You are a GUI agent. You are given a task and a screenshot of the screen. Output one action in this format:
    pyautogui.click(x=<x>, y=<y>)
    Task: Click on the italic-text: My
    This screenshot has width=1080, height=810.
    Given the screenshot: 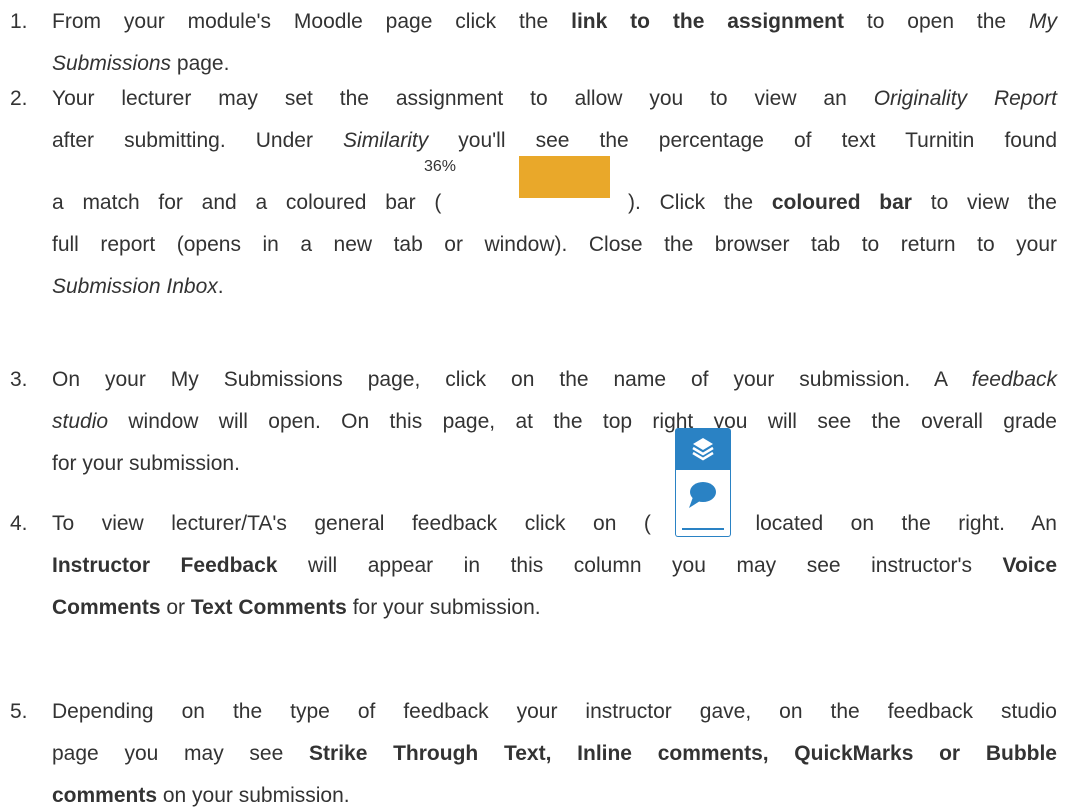 What is the action you would take?
    pyautogui.click(x=1043, y=21)
    